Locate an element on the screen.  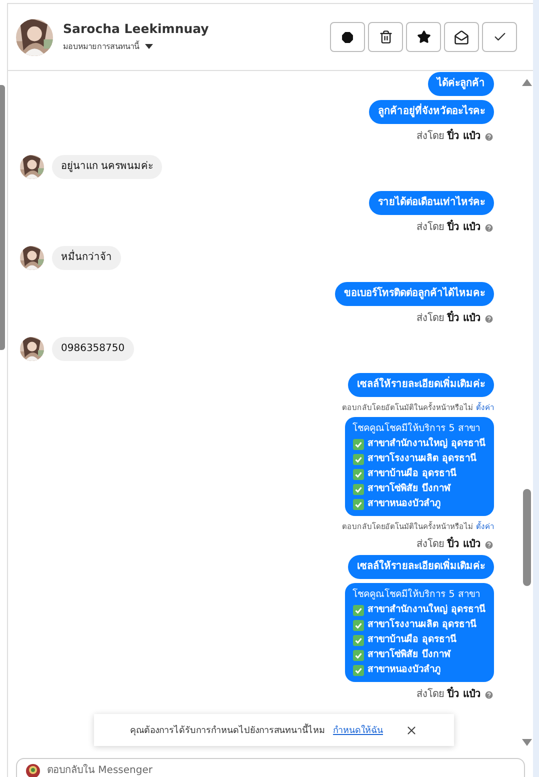
delete-button is located at coordinates (385, 37).